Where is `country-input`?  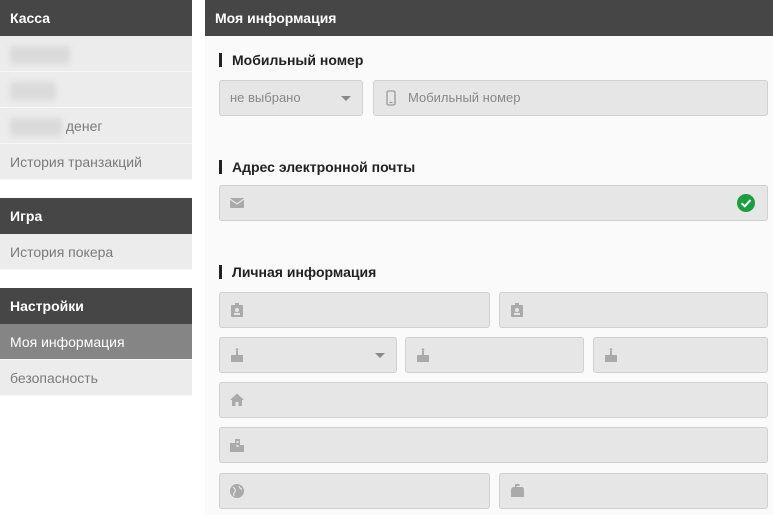 country-input is located at coordinates (354, 491).